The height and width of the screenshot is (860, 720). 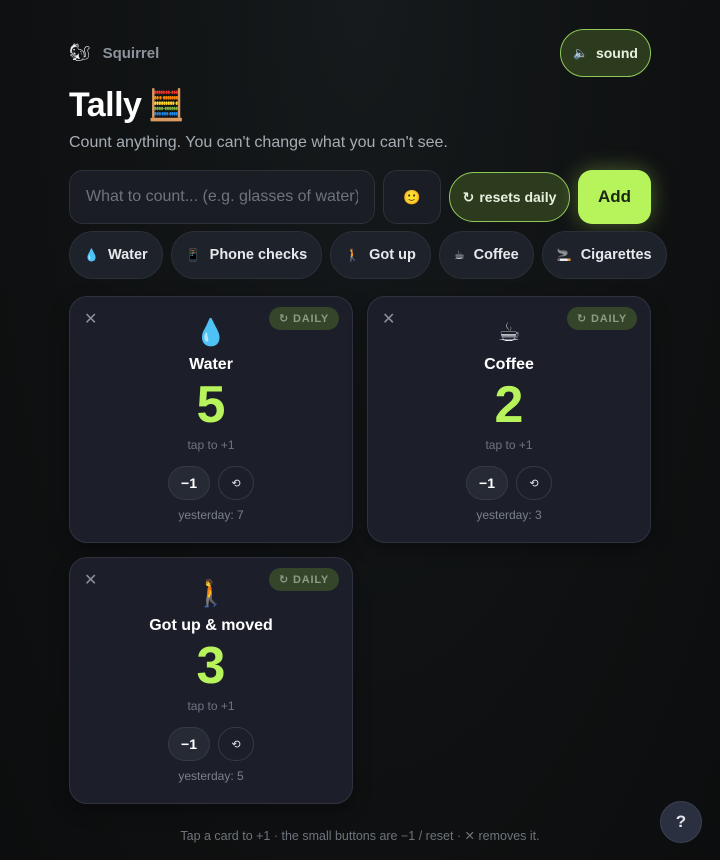 I want to click on emoji-picker-button: 🙂, so click(x=412, y=197).